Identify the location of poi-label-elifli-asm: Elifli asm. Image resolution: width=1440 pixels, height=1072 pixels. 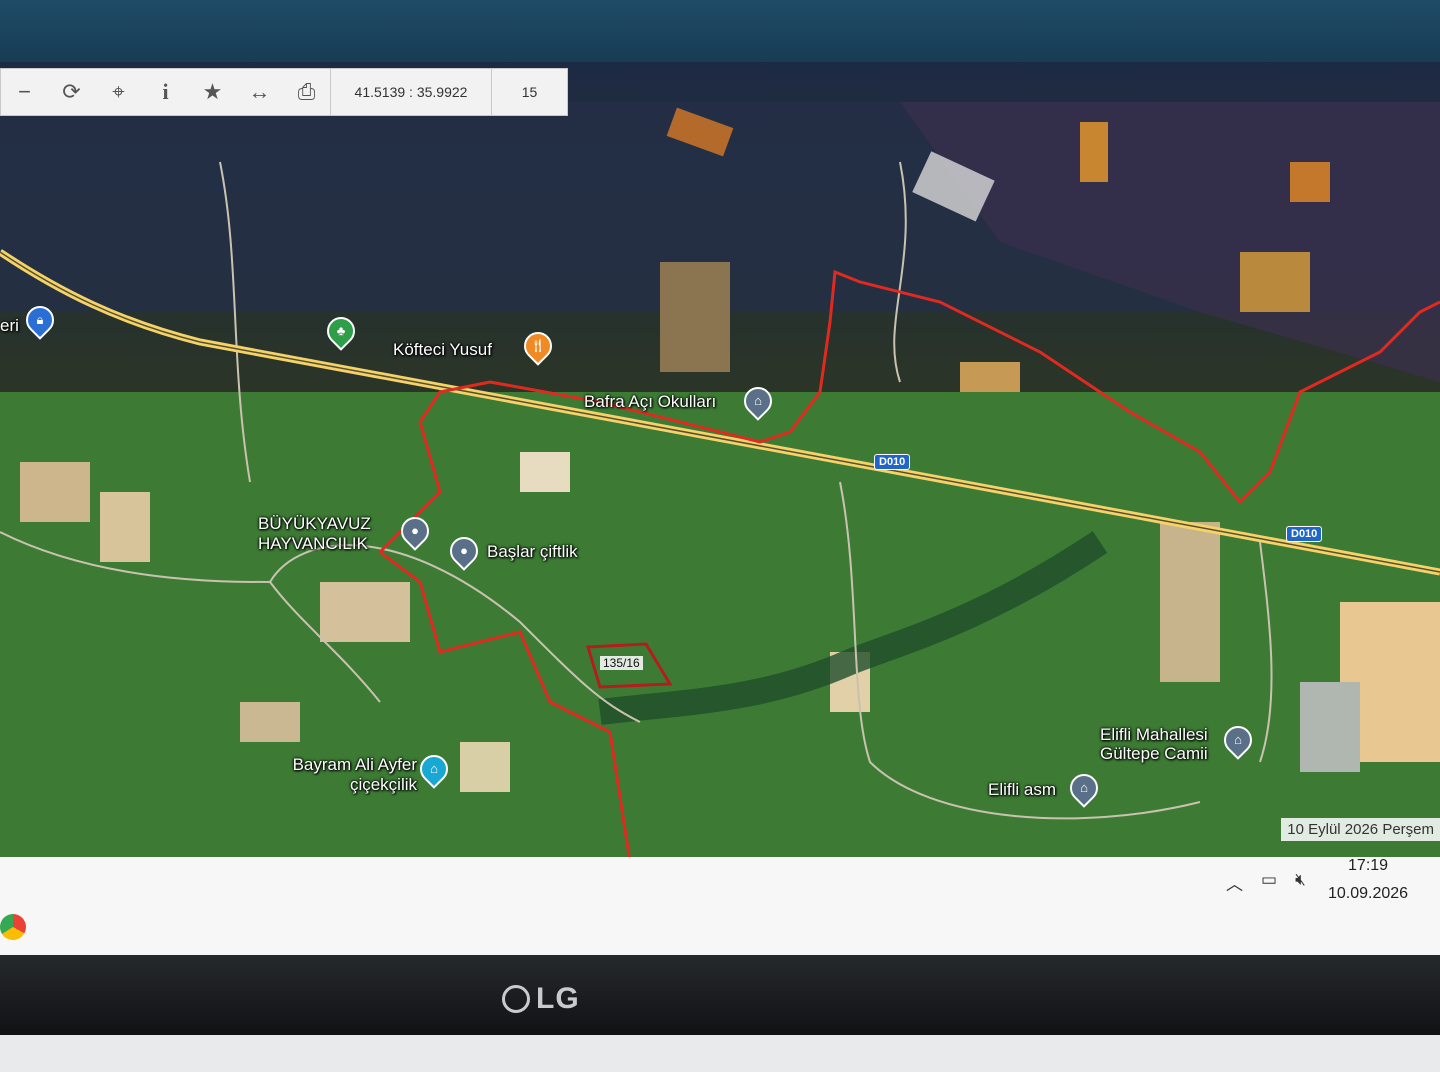
(1022, 790).